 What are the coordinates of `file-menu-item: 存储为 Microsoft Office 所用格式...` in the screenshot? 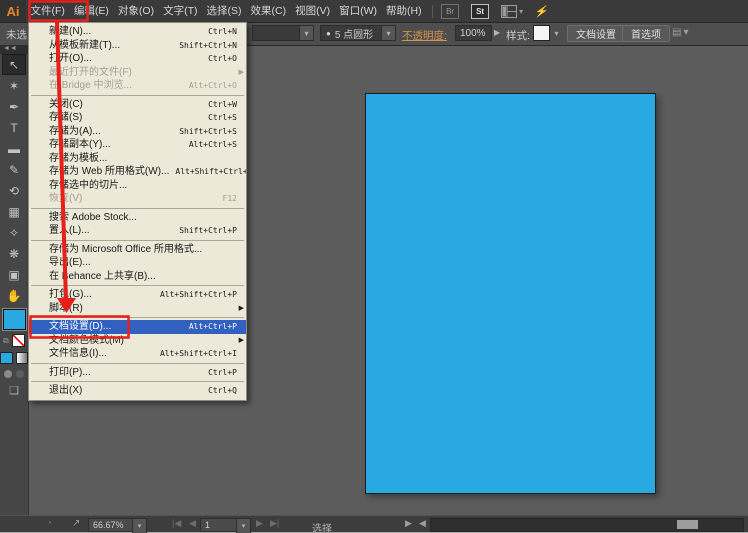 It's located at (137, 250).